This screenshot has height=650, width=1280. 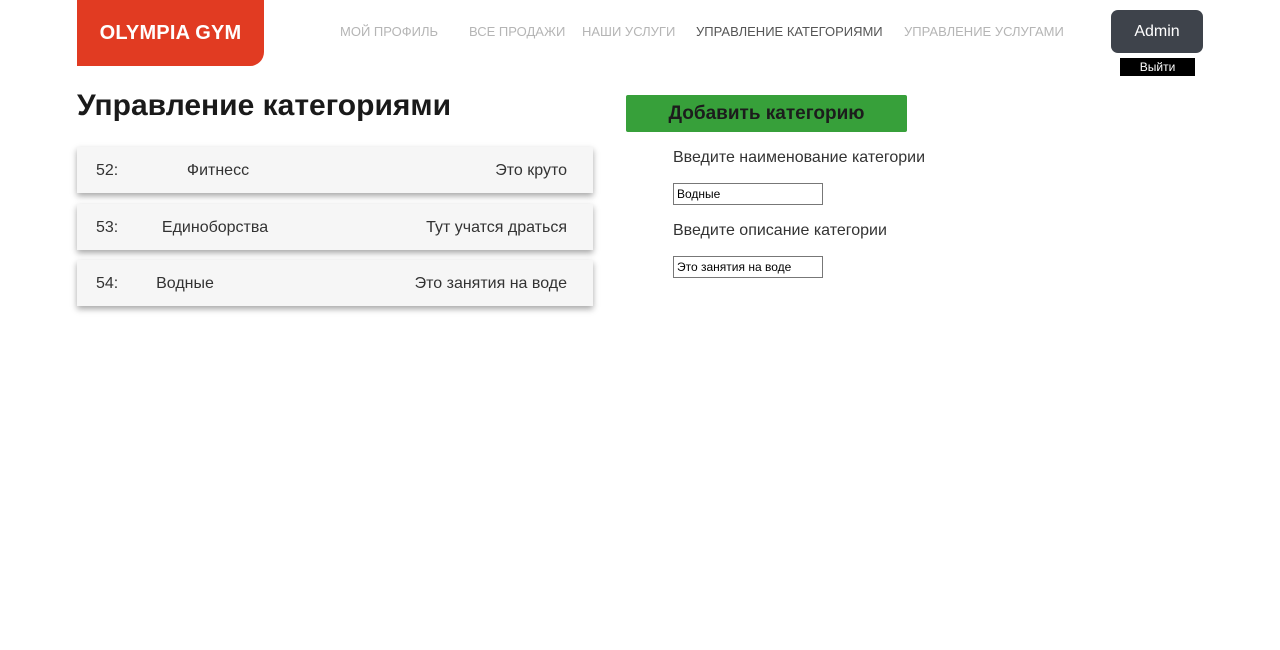 What do you see at coordinates (490, 283) in the screenshot?
I see `category-description: Это занятия на воде` at bounding box center [490, 283].